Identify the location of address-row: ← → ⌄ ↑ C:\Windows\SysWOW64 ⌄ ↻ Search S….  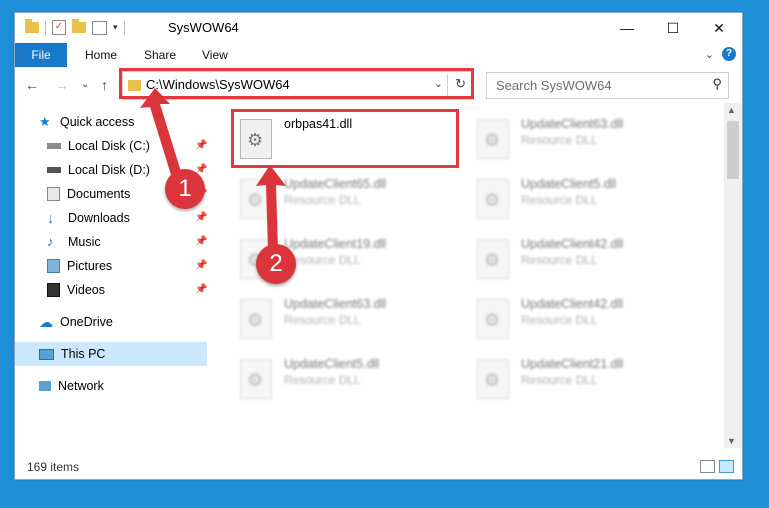
(378, 85).